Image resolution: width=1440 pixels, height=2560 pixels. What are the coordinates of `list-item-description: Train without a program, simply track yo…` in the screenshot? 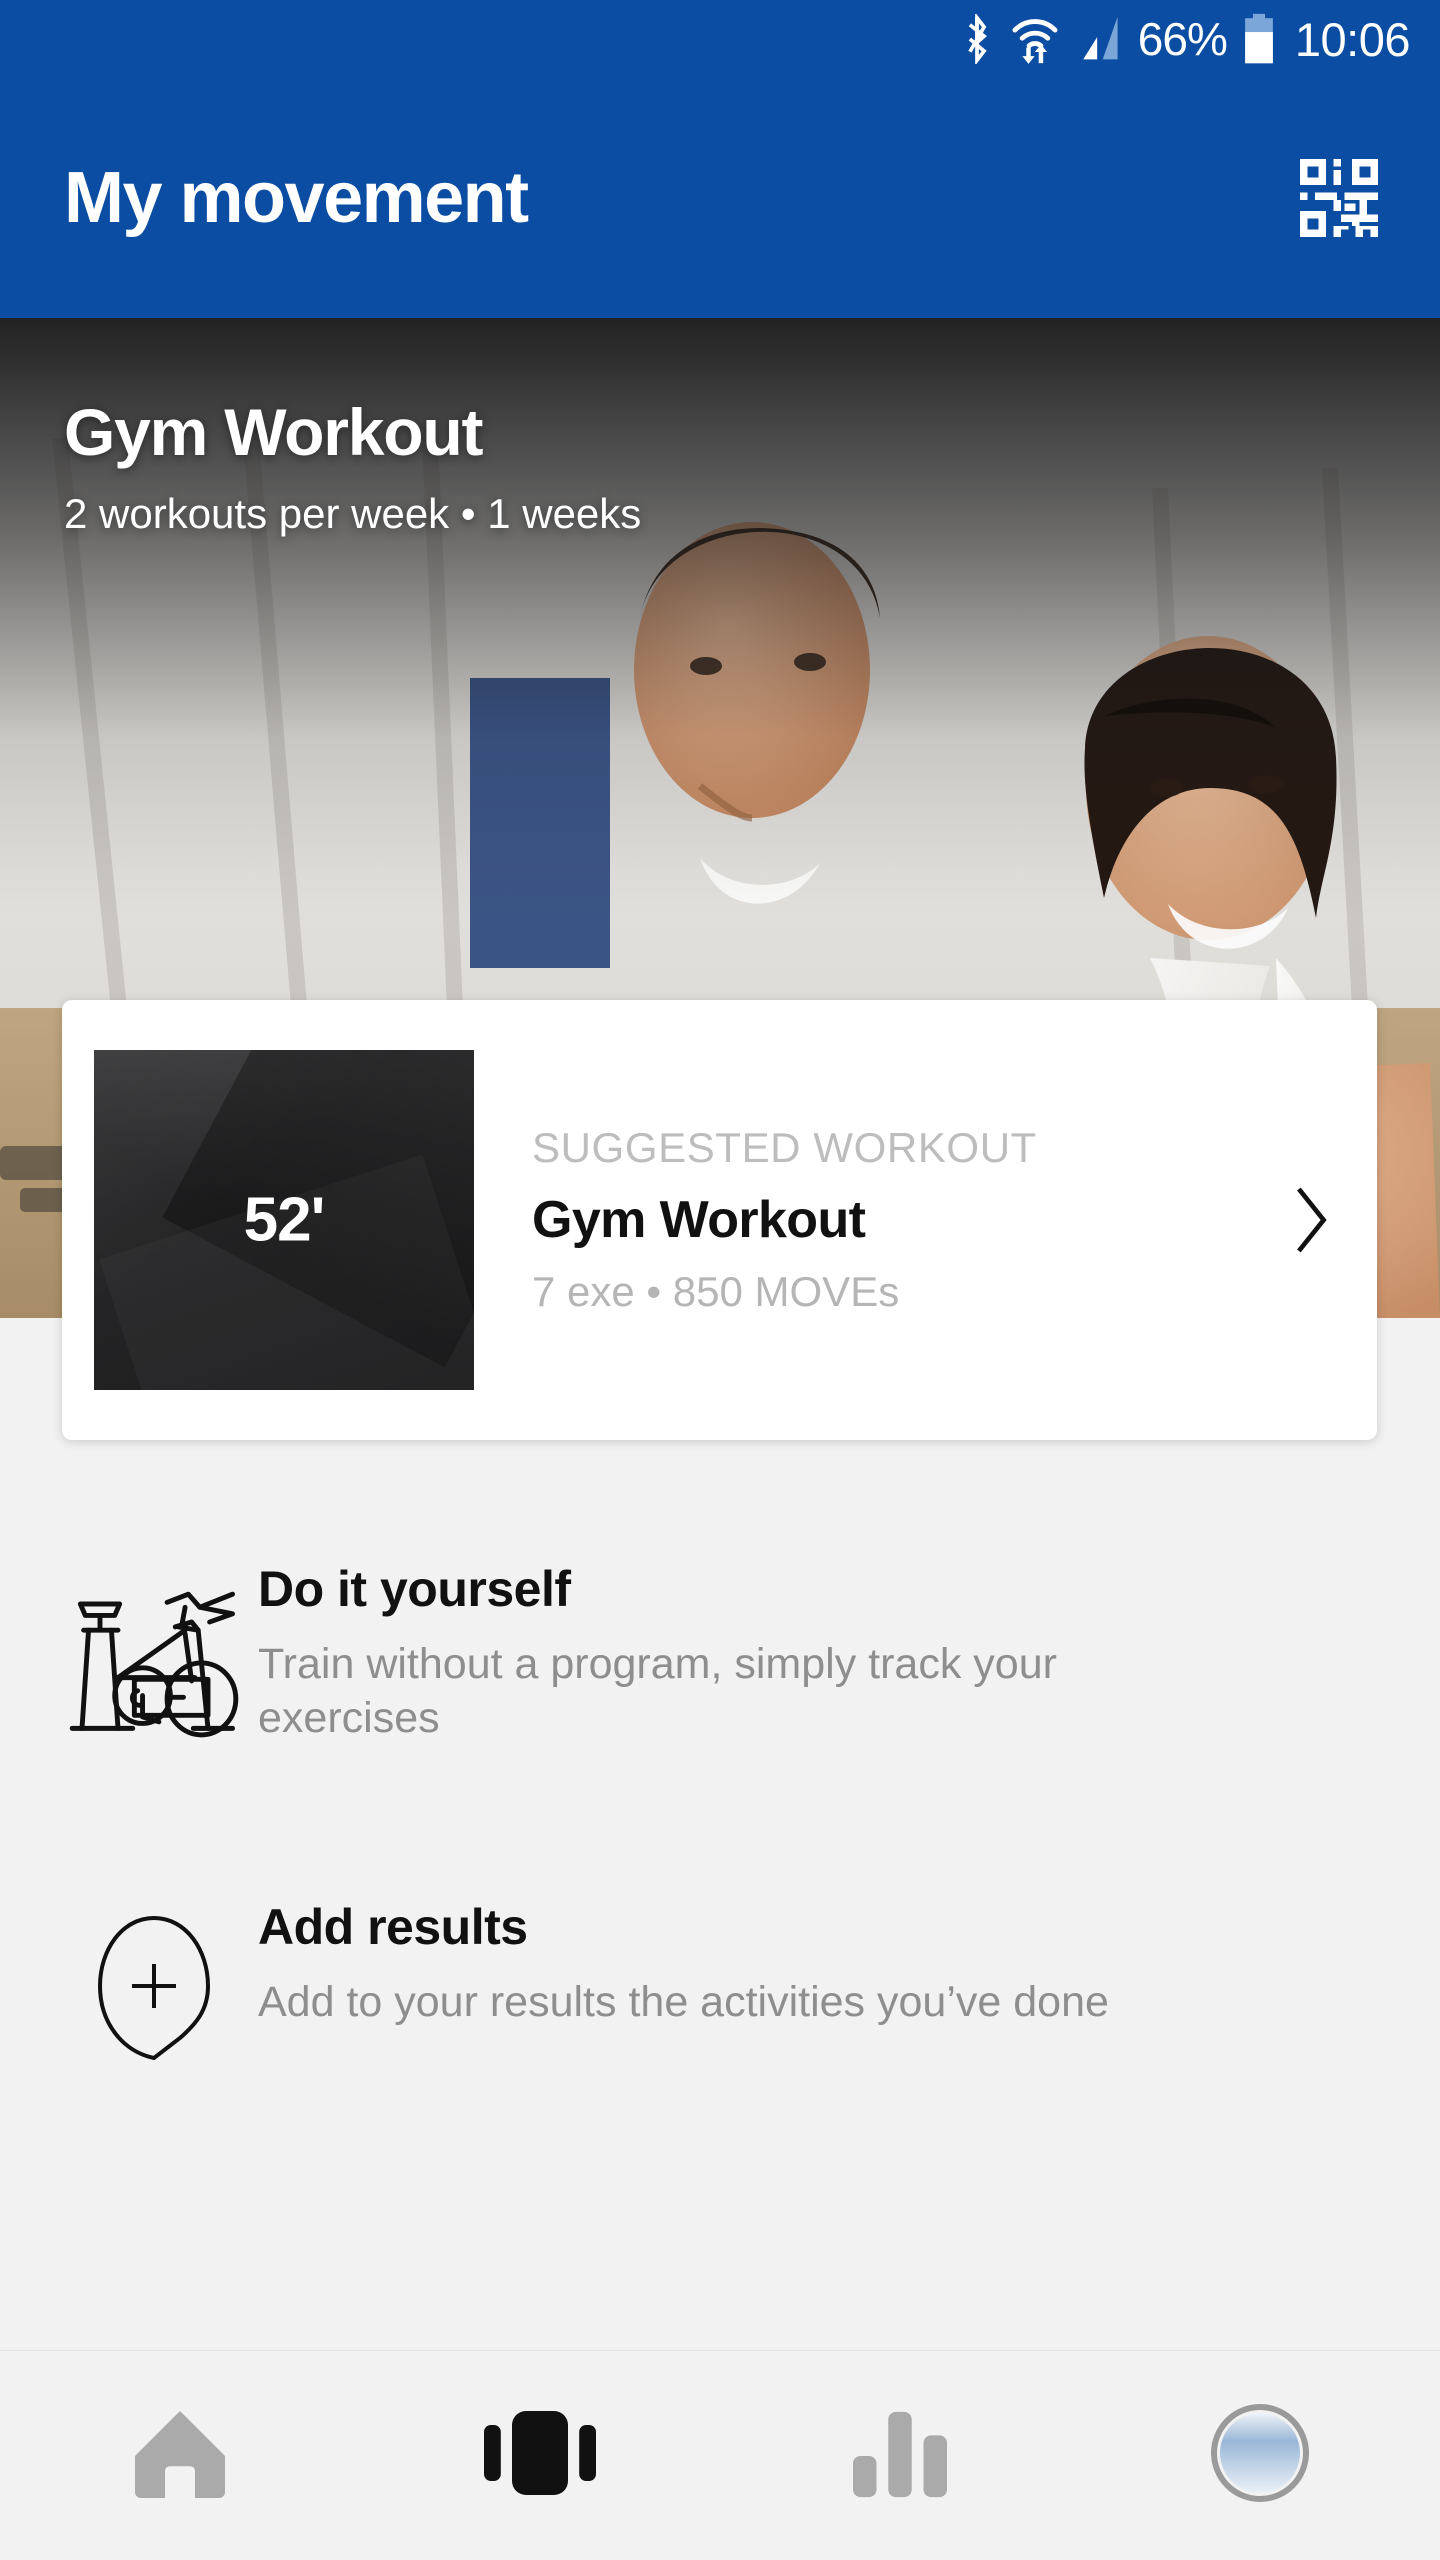 It's located at (657, 1691).